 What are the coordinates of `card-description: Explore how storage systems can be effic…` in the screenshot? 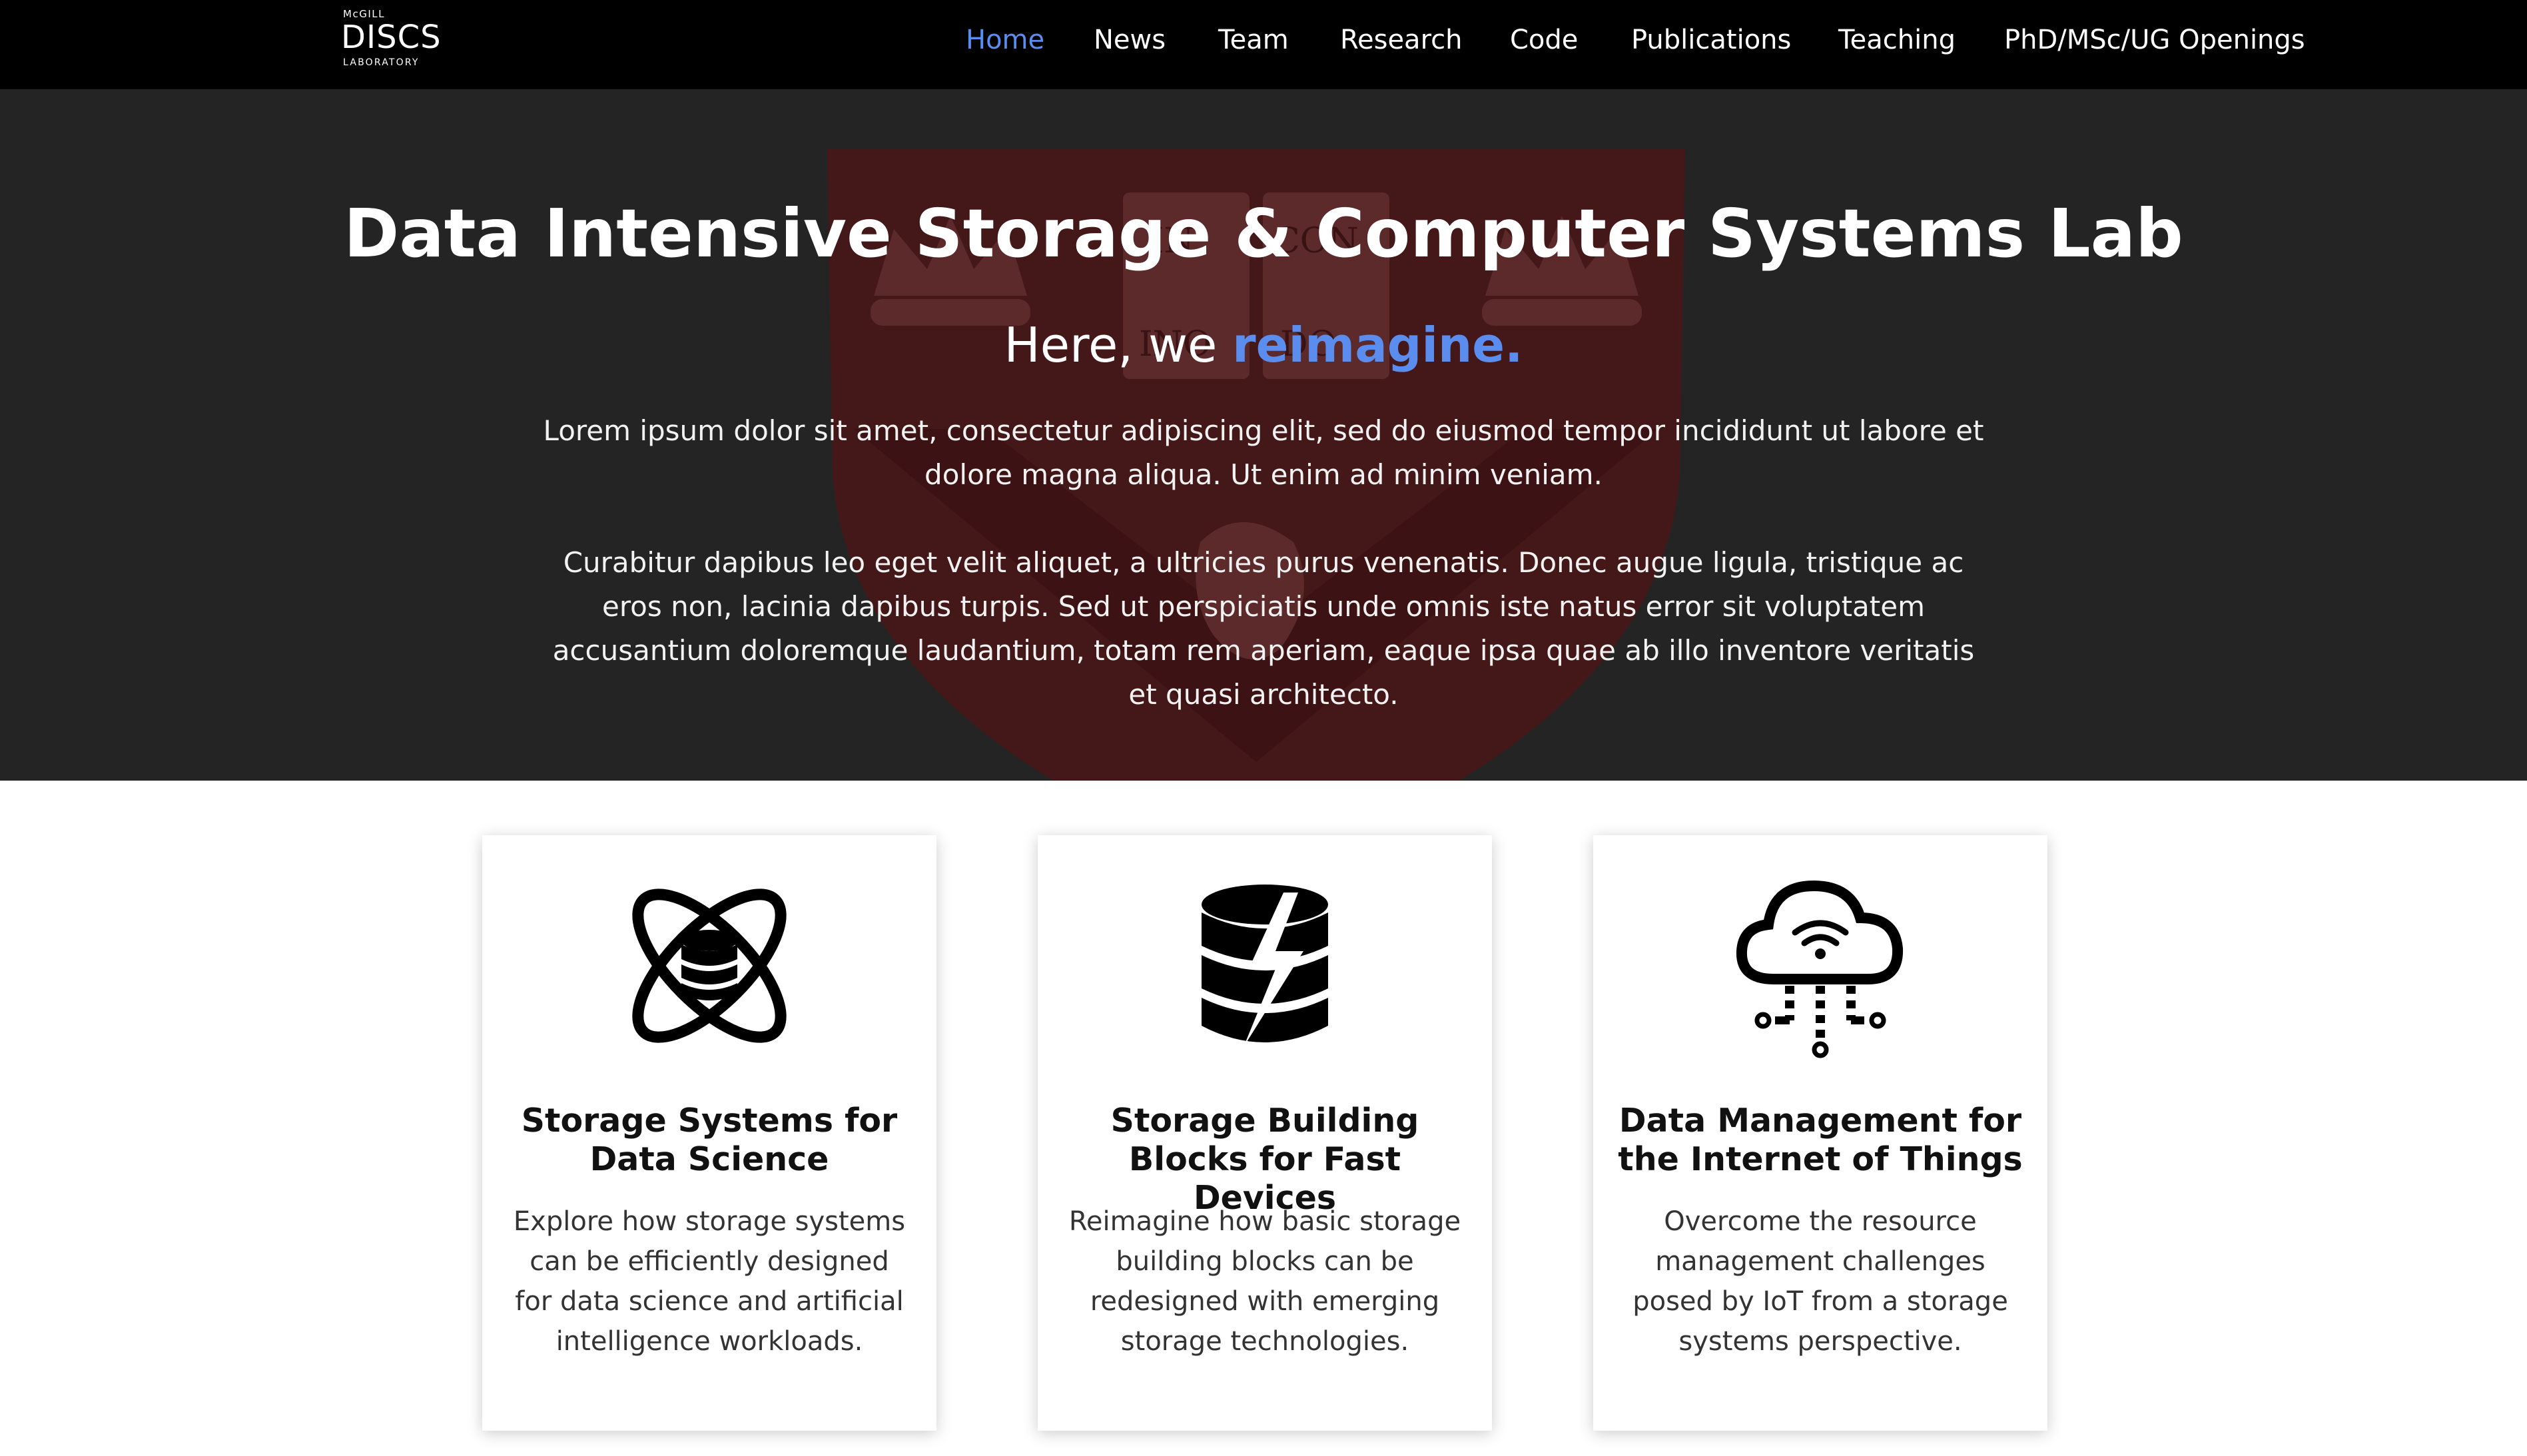 It's located at (709, 1281).